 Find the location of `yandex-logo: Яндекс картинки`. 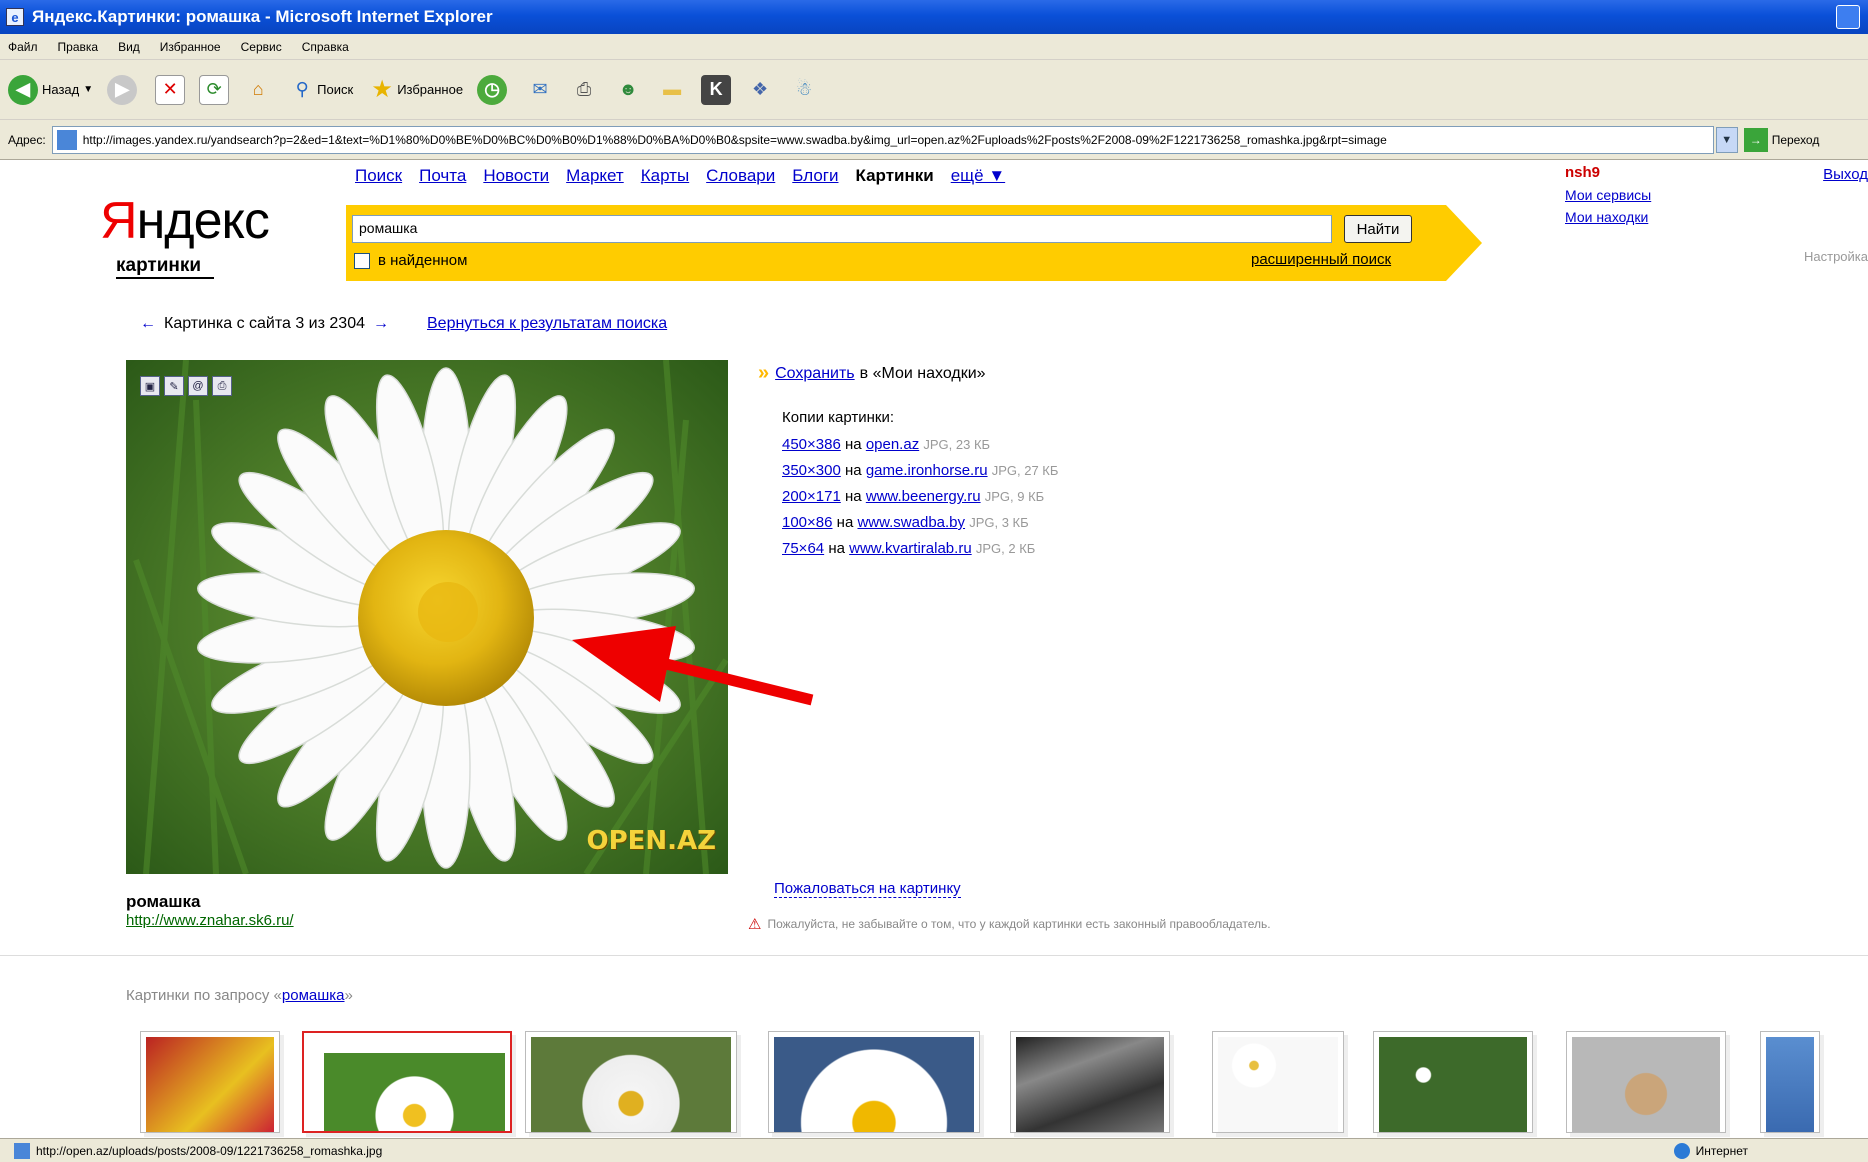

yandex-logo: Яндекс картинки is located at coordinates (185, 235).